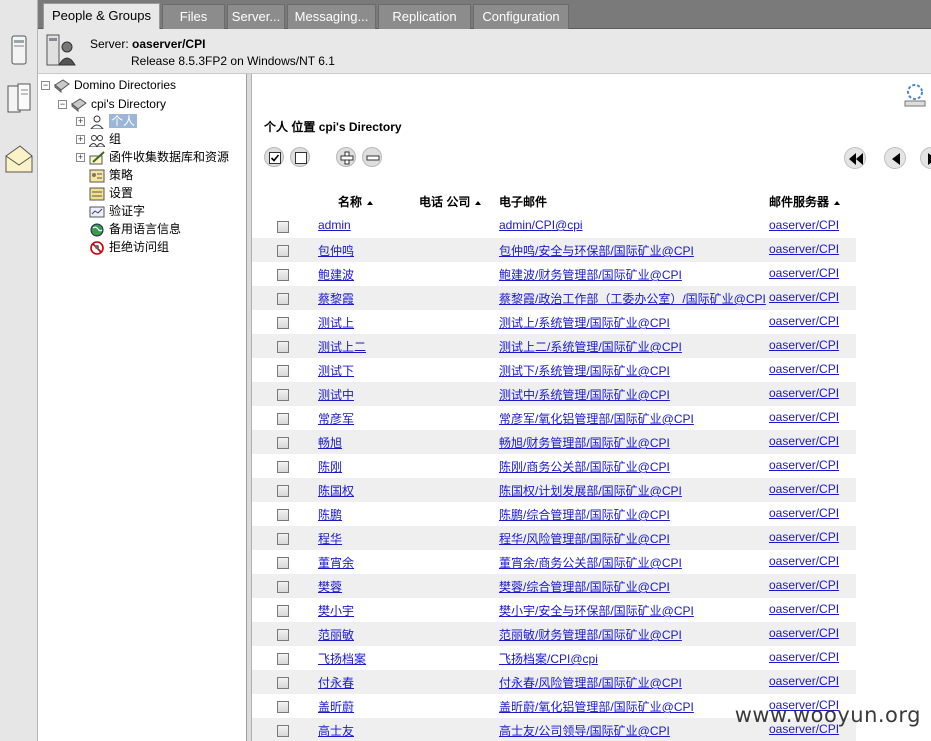  What do you see at coordinates (336, 706) in the screenshot?
I see `person-name-link: 盖昕蔚` at bounding box center [336, 706].